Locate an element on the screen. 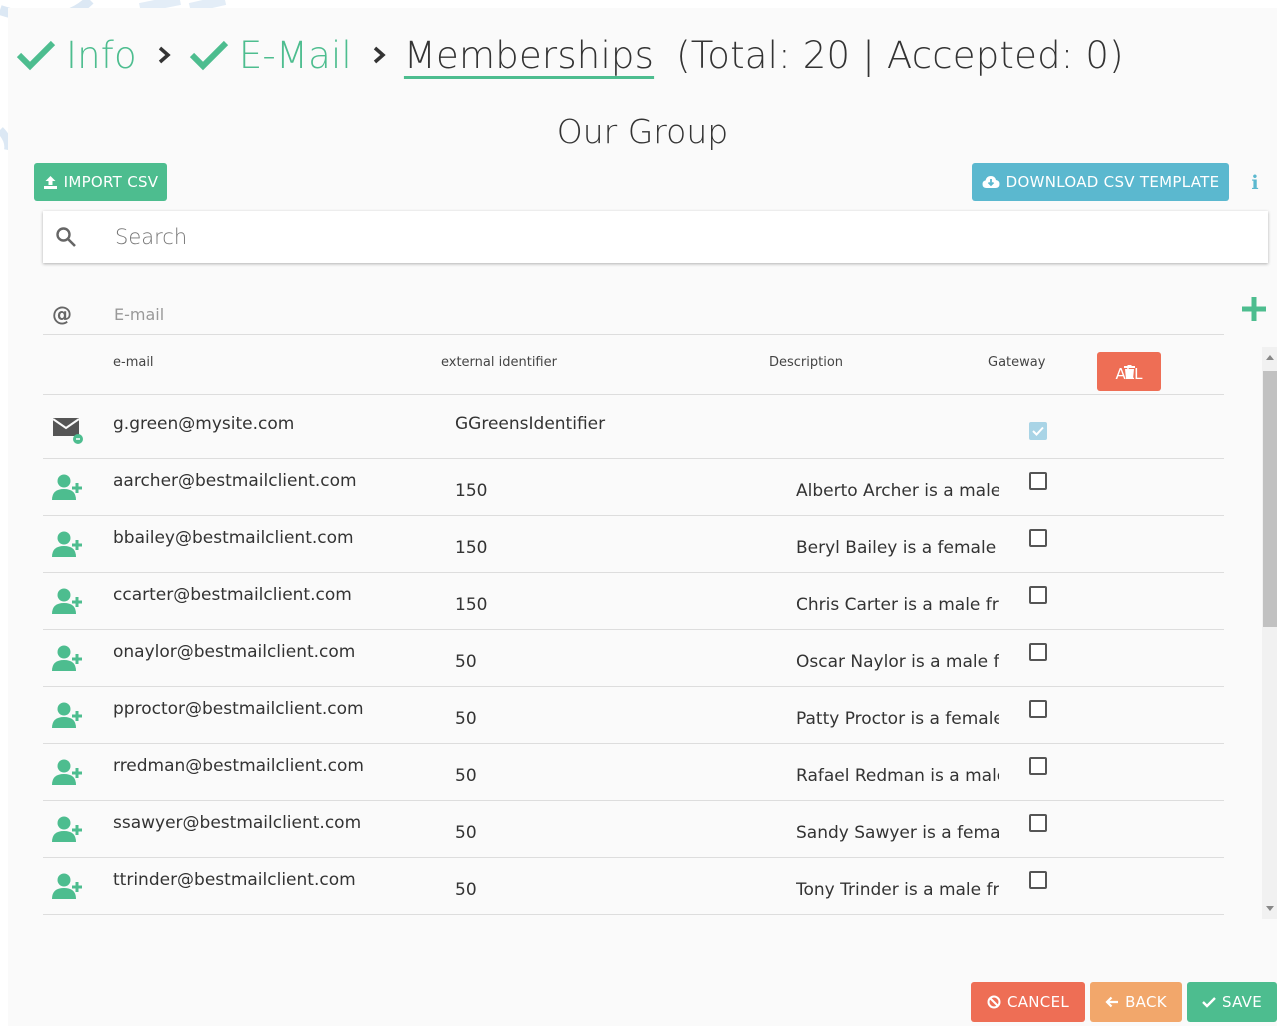  member-email: bbailey@bestmailclient.com is located at coordinates (233, 538).